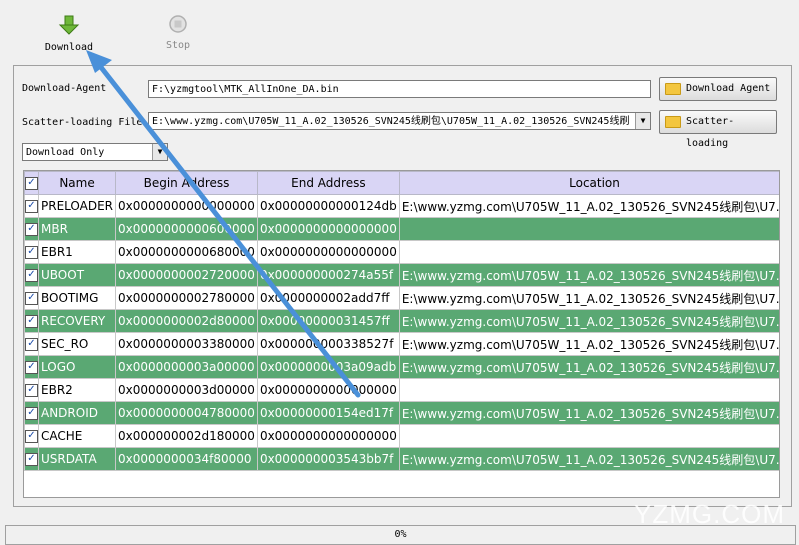 The height and width of the screenshot is (545, 799). What do you see at coordinates (69, 25) in the screenshot?
I see `down-arrow-icon` at bounding box center [69, 25].